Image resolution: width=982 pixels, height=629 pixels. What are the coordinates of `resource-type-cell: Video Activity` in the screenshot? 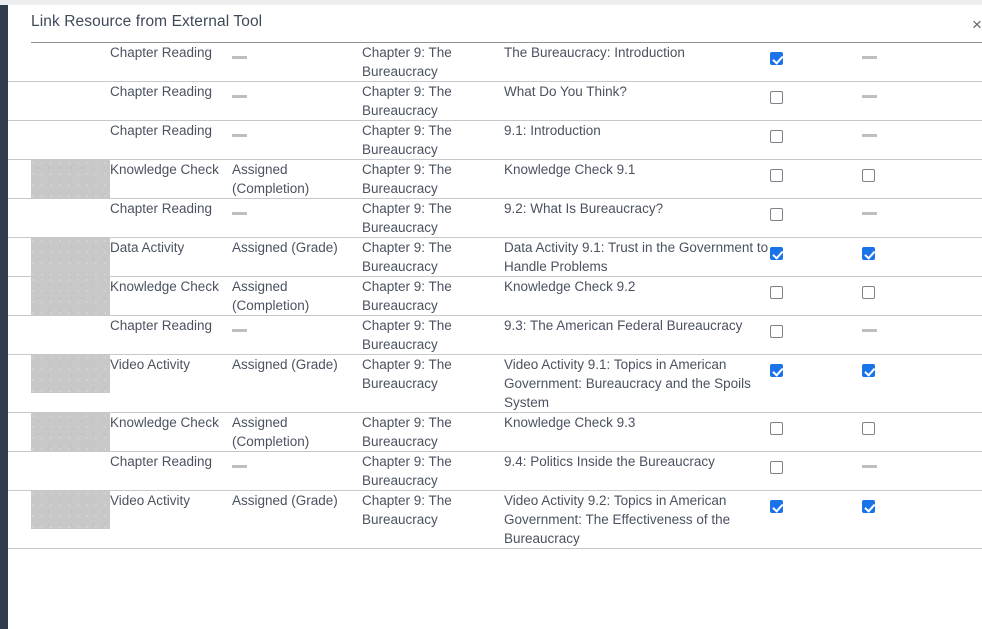 It's located at (171, 383).